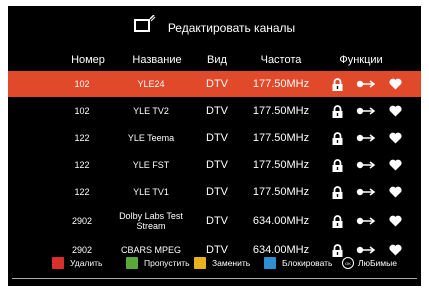 The height and width of the screenshot is (292, 429). I want to click on delete-legend: Удалить, so click(77, 263).